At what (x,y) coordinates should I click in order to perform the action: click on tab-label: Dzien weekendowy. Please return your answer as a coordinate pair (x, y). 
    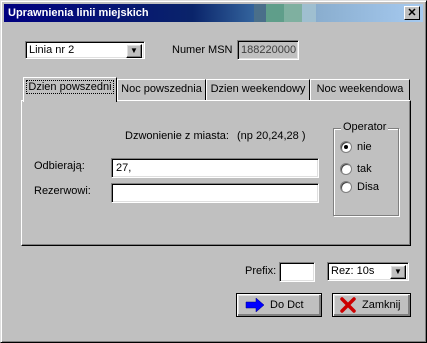
    Looking at the image, I should click on (258, 89).